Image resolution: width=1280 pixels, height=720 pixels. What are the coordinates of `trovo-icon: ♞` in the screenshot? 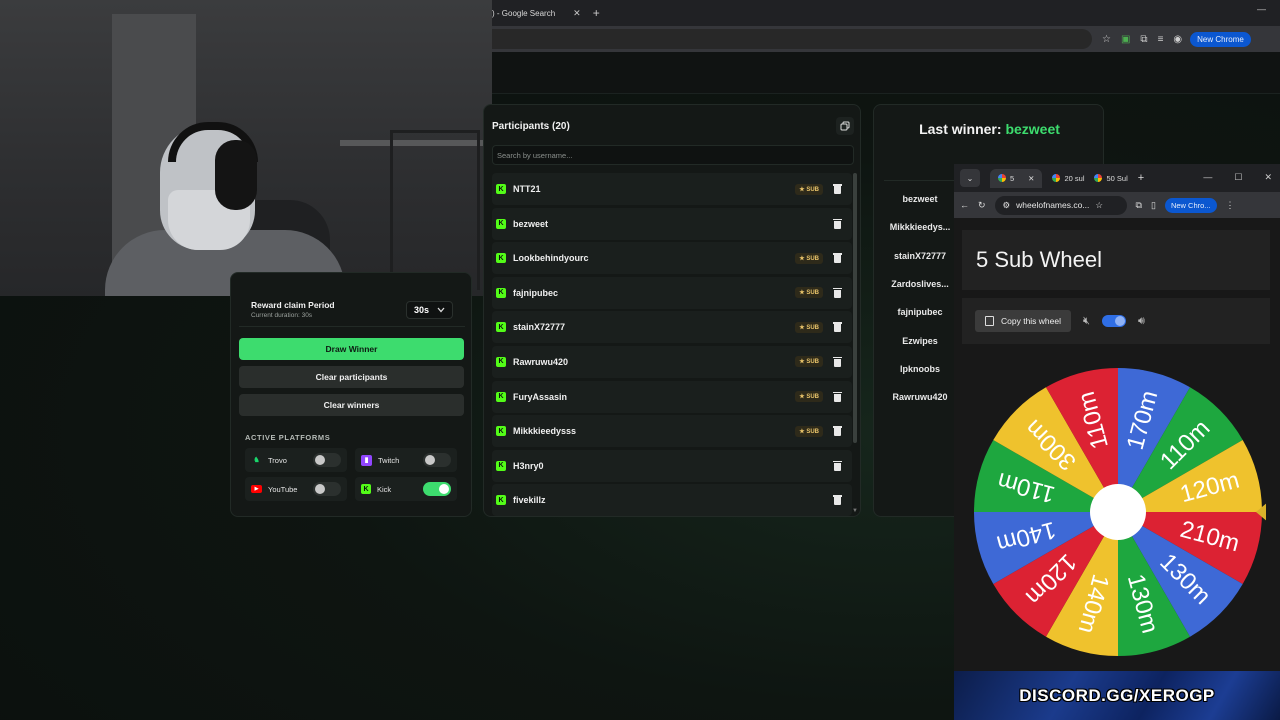 It's located at (256, 460).